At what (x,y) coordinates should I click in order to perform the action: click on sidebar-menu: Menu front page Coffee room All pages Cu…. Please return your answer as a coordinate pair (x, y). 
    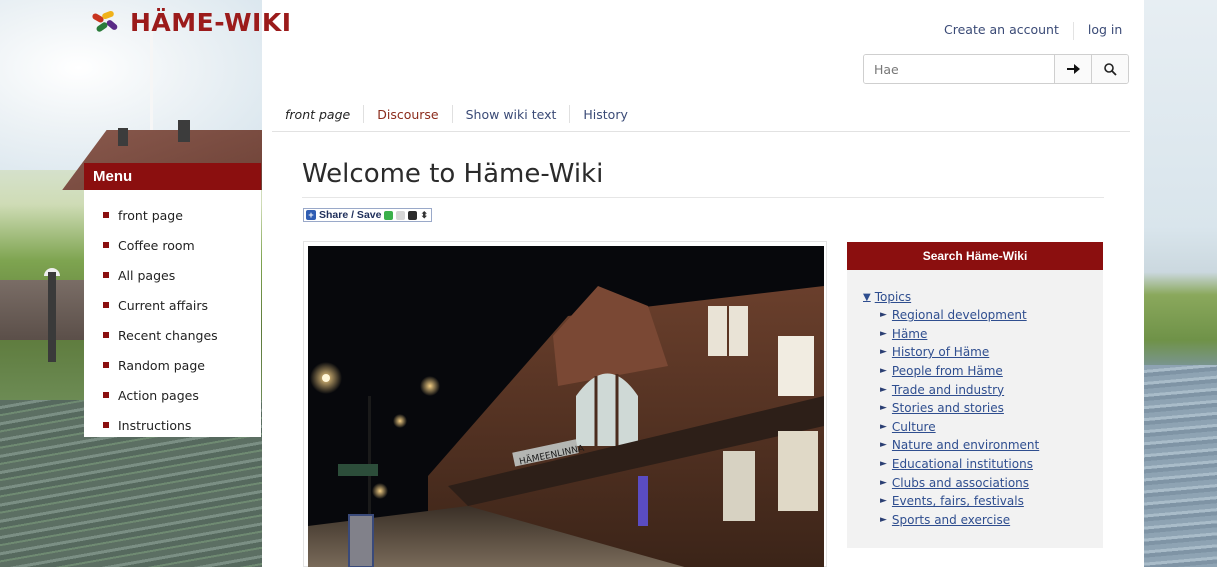
    Looking at the image, I should click on (172, 300).